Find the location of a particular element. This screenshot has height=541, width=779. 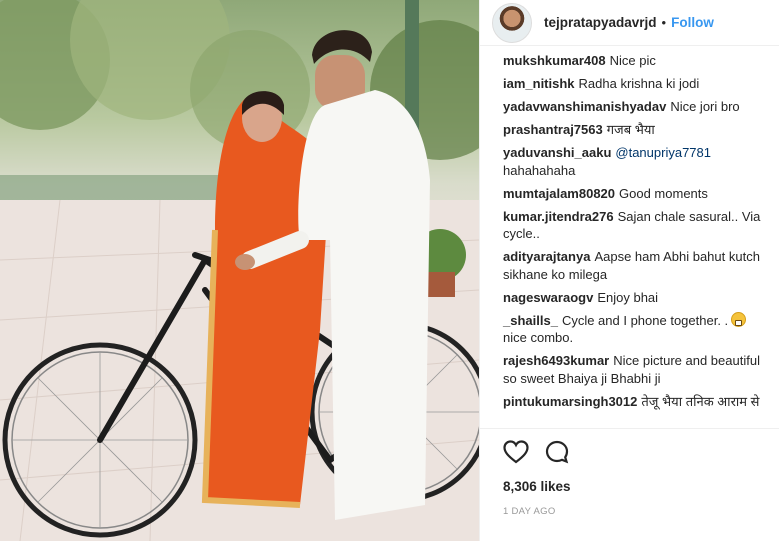

comment-text: Nice pic is located at coordinates (632, 60).